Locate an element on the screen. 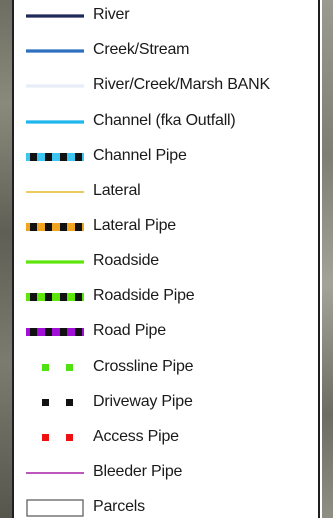 This screenshot has height=521, width=333. lateral-pipe-symbol is located at coordinates (56, 227).